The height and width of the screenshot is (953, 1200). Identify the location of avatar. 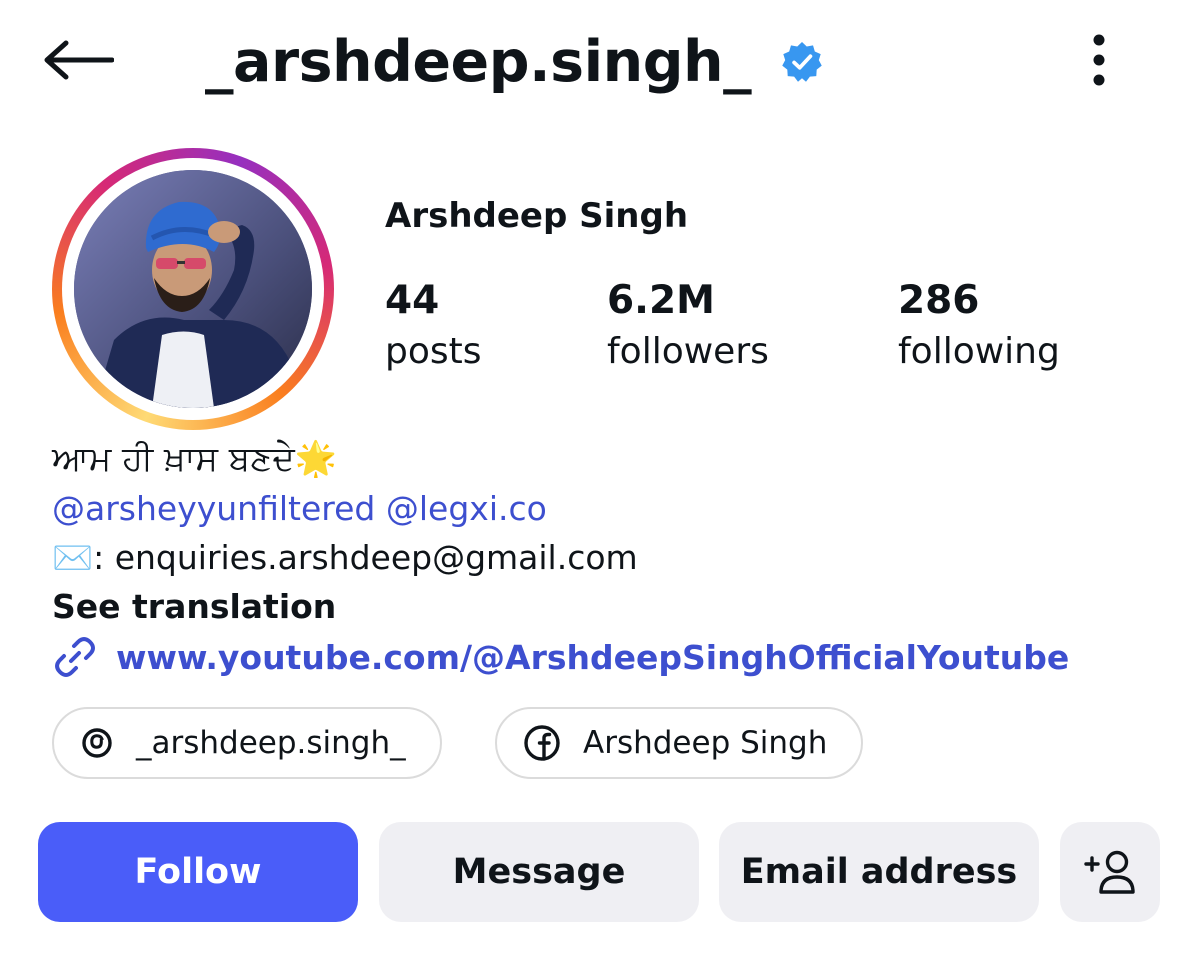
(193, 289).